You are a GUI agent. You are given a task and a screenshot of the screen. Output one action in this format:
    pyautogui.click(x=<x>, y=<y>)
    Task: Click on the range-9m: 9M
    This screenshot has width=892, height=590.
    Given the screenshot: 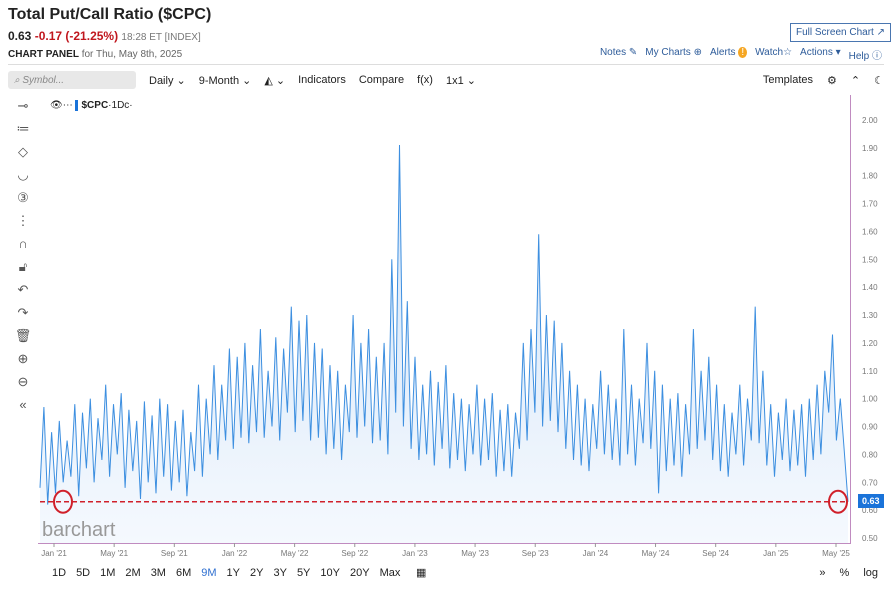 What is the action you would take?
    pyautogui.click(x=208, y=573)
    